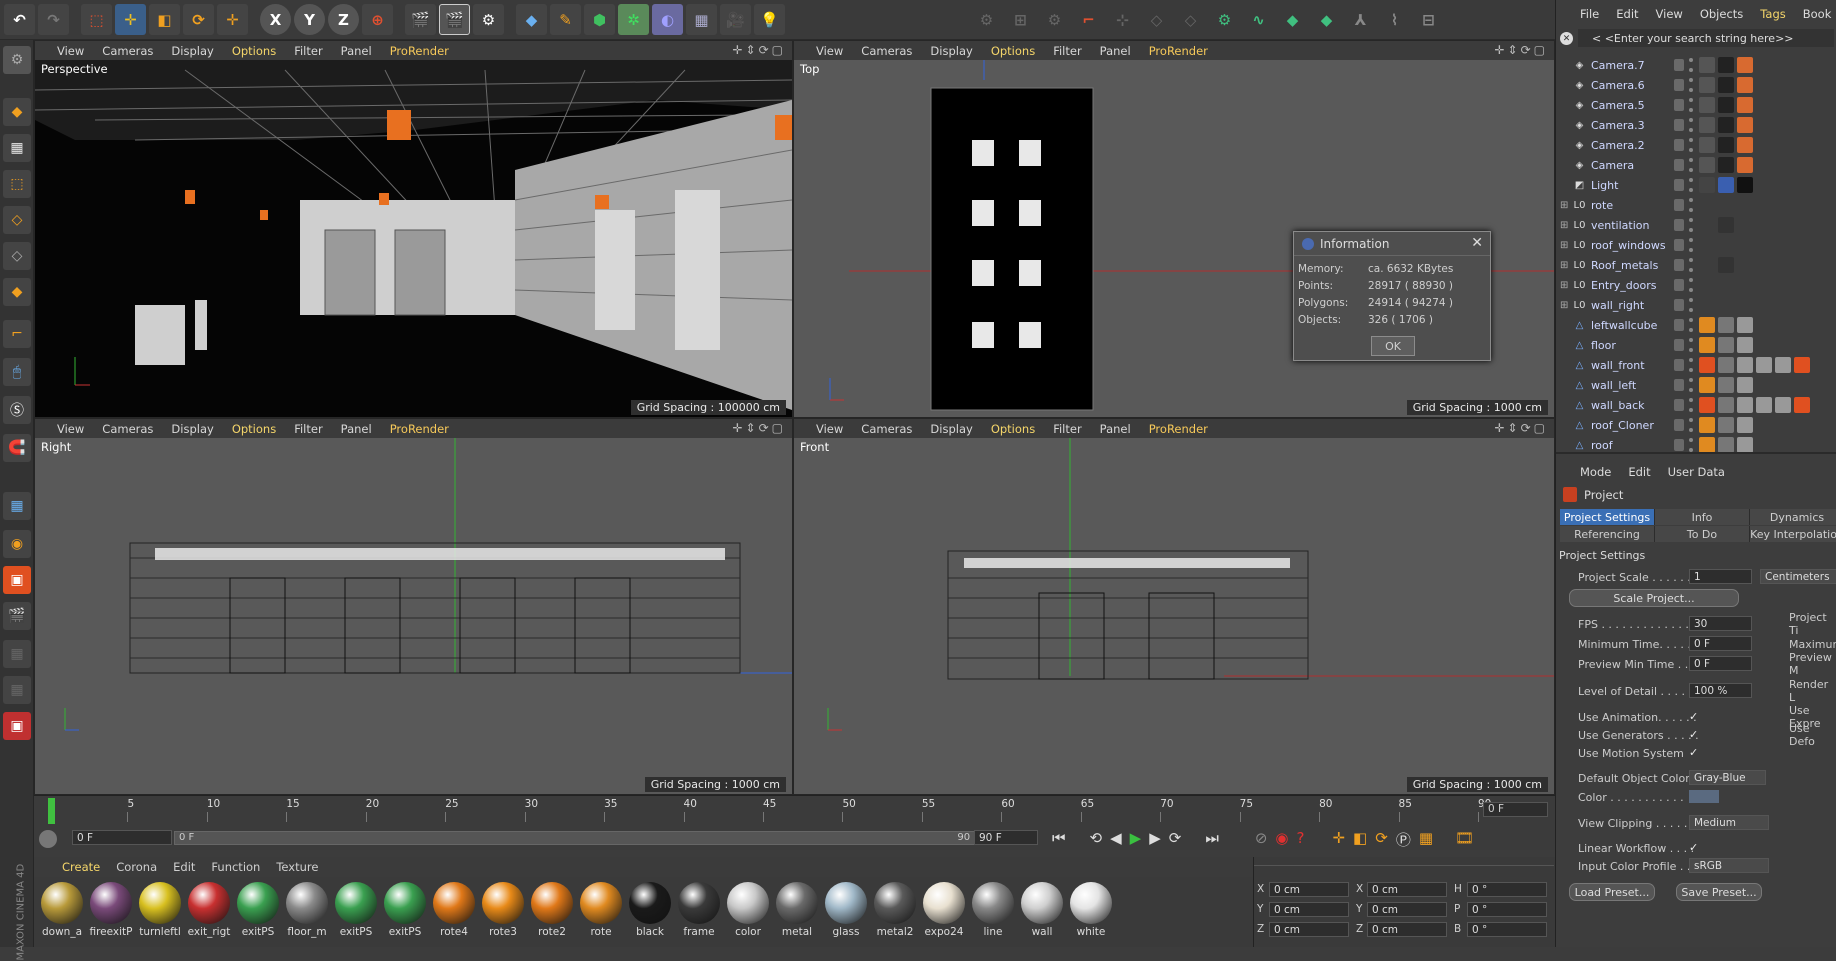  Describe the element at coordinates (130, 19) in the screenshot. I see `move-icon: ✛` at that location.